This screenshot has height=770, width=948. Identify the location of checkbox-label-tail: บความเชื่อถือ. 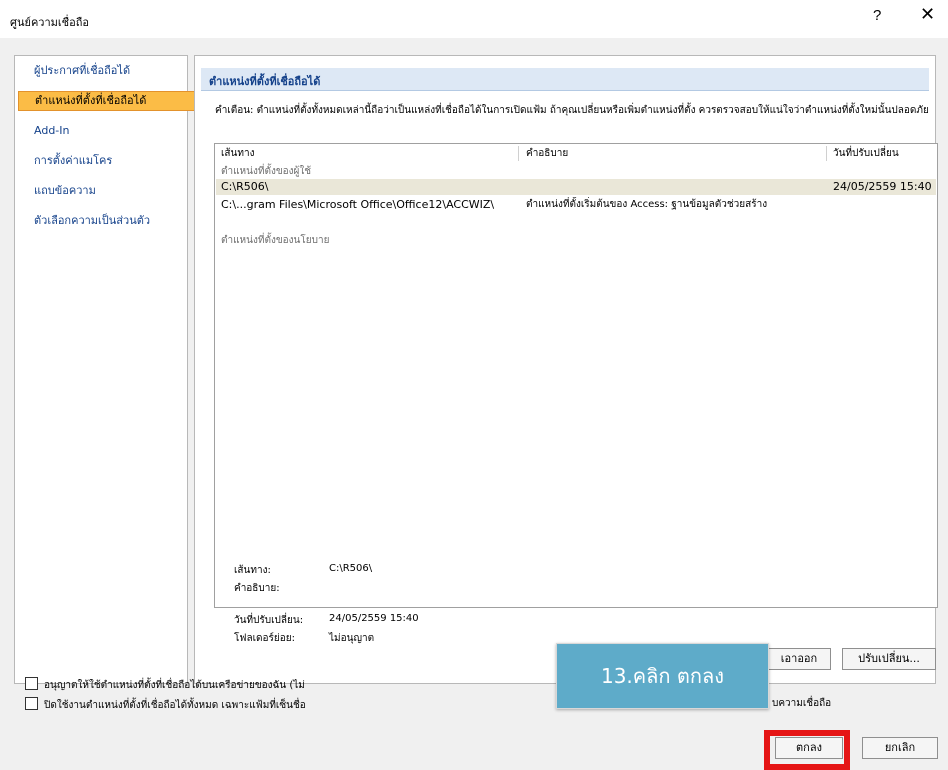
(802, 703).